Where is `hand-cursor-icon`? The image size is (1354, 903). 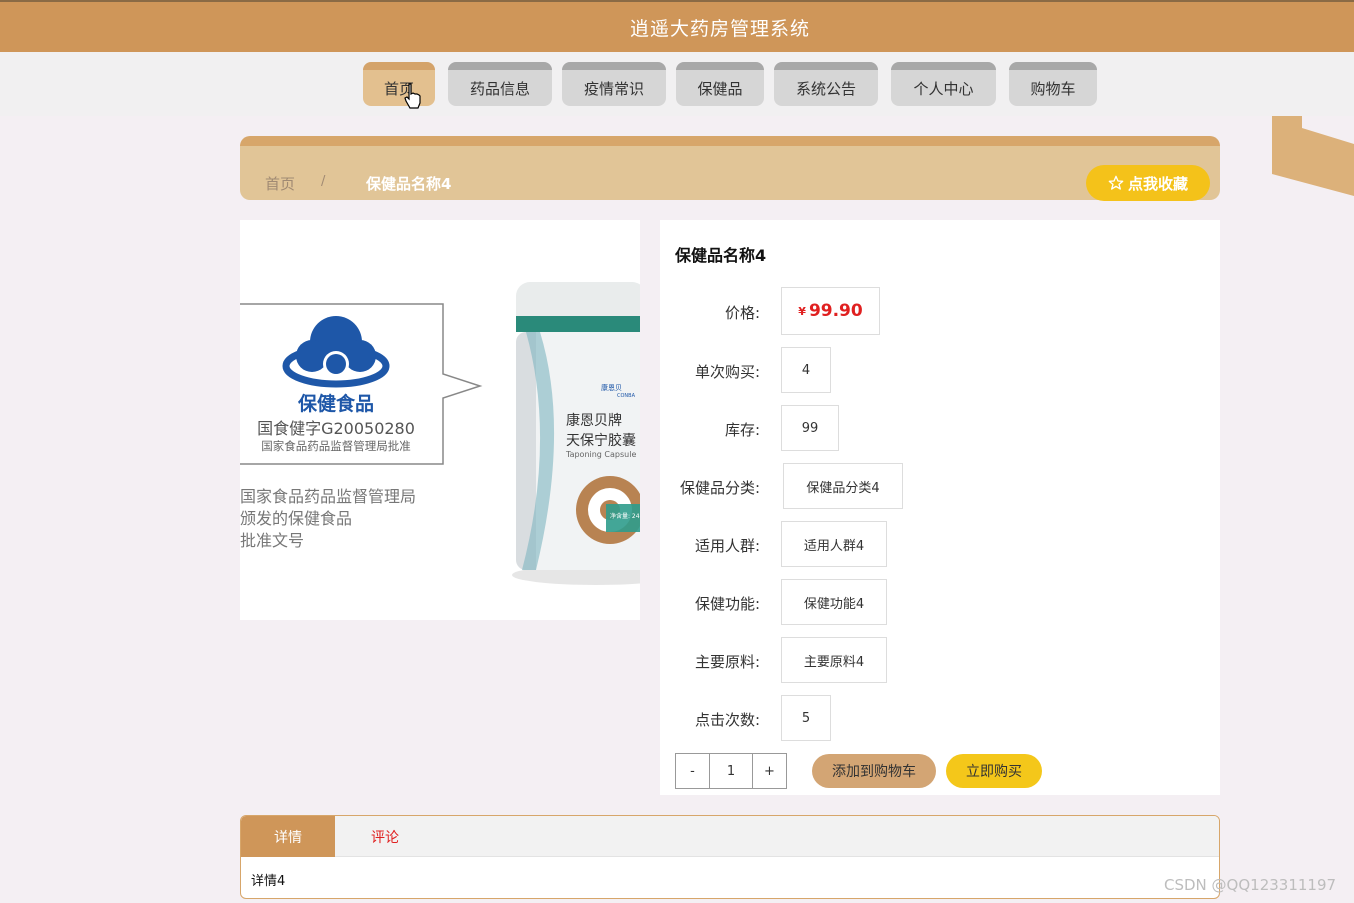
hand-cursor-icon is located at coordinates (412, 96).